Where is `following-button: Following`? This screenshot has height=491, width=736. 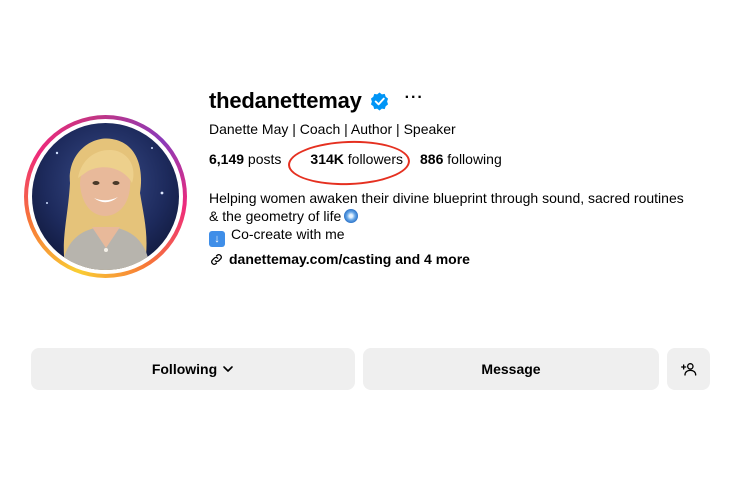
following-button: Following is located at coordinates (193, 369).